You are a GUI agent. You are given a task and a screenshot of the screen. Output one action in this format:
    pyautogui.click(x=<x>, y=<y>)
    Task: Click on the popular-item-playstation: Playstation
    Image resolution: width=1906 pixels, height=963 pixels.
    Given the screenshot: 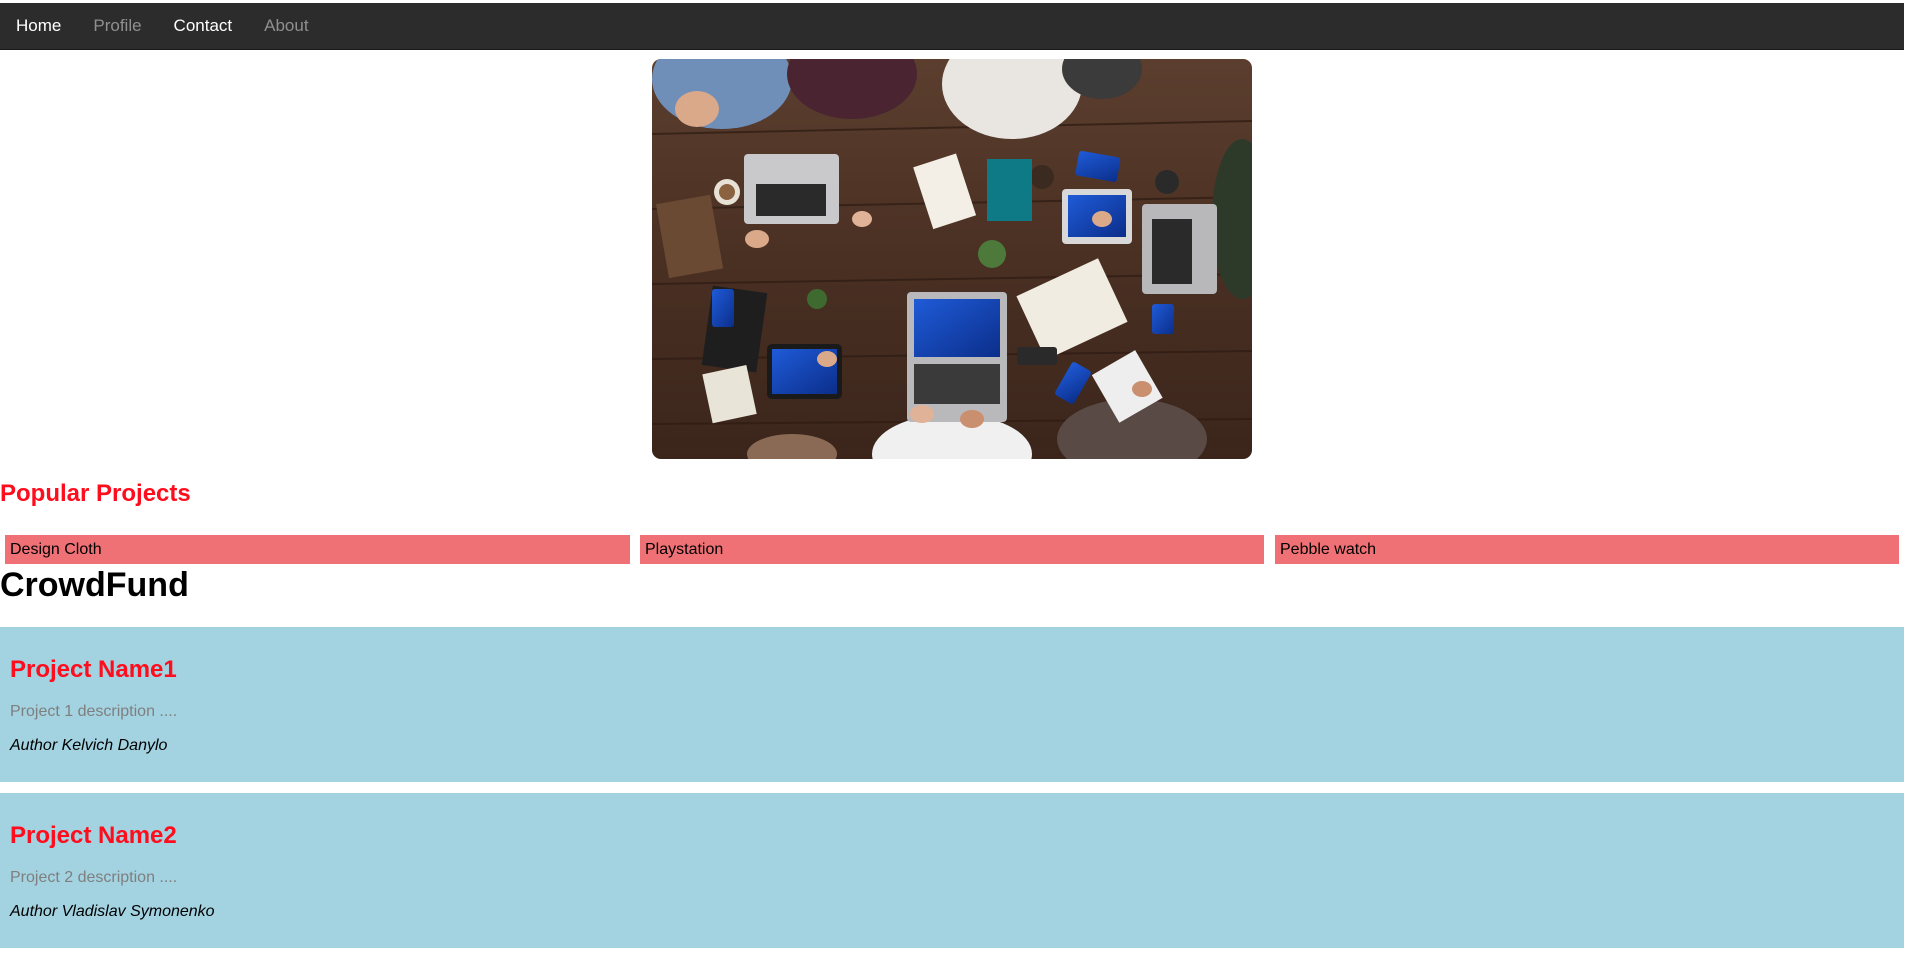 What is the action you would take?
    pyautogui.click(x=952, y=549)
    